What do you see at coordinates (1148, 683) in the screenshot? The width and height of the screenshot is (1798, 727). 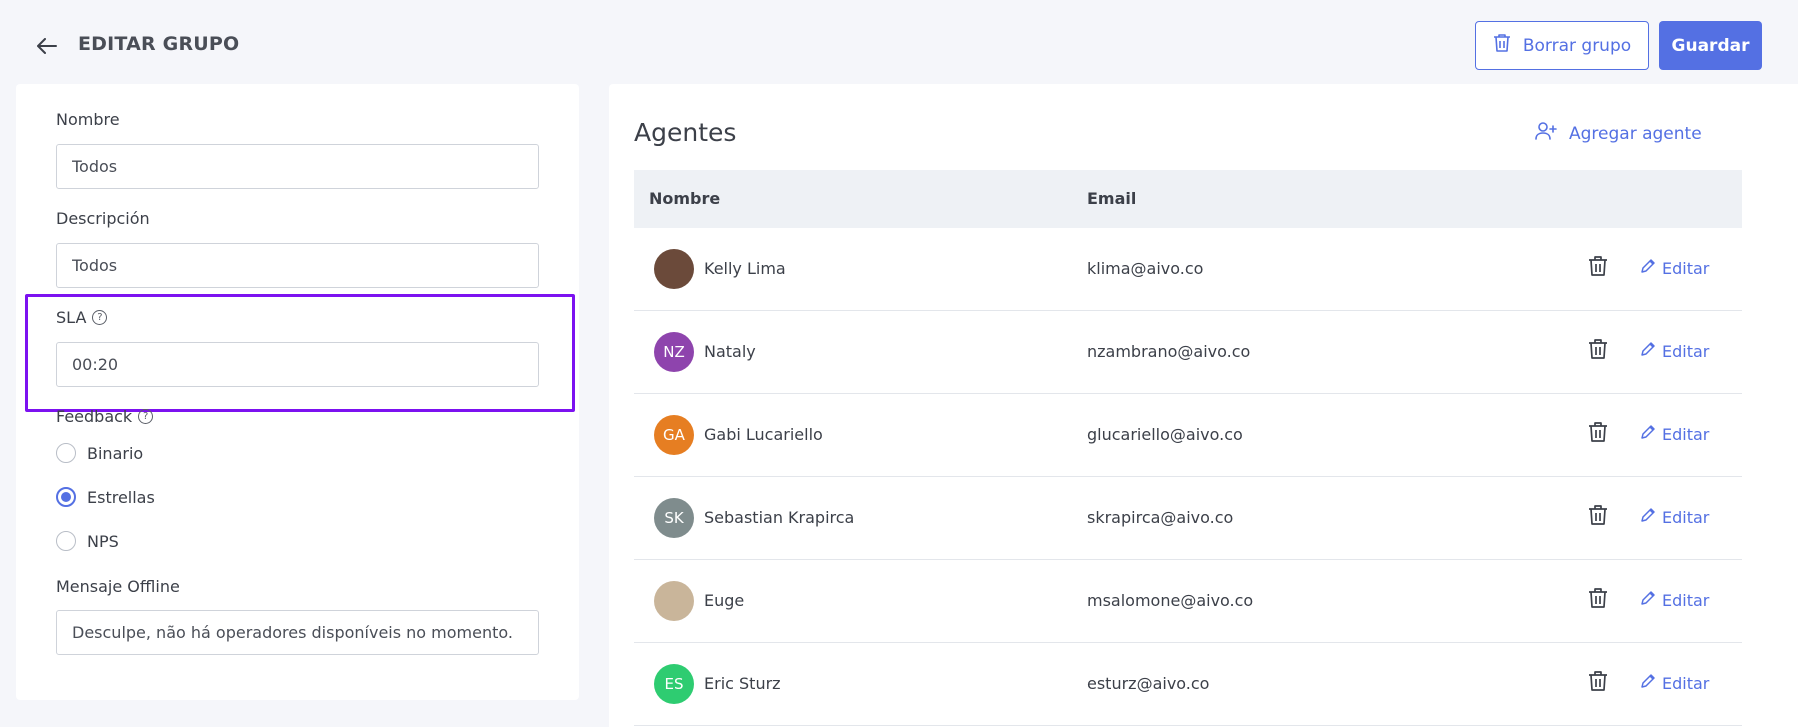 I see `agent-email: esturz@aivo.co` at bounding box center [1148, 683].